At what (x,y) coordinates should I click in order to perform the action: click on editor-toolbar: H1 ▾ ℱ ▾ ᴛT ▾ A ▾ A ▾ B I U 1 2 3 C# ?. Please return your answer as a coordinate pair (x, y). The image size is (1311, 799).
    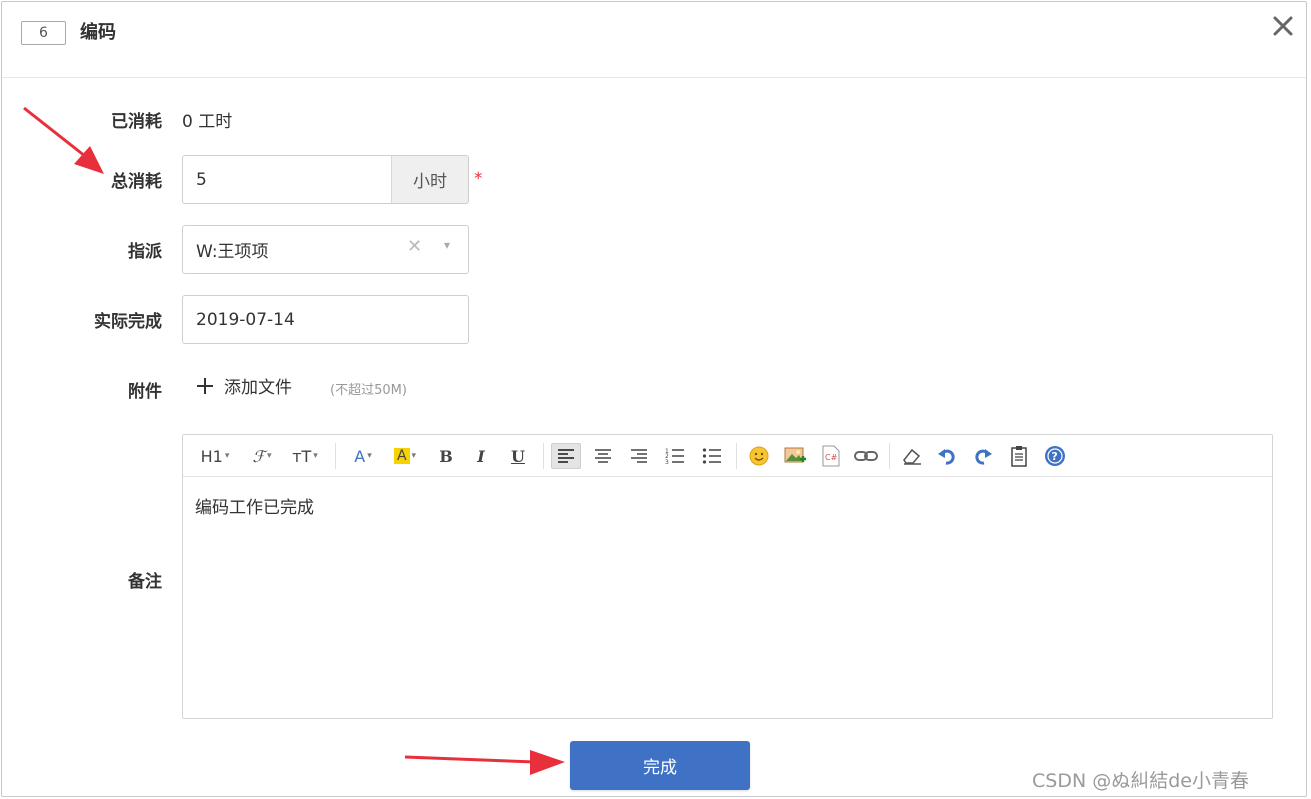
    Looking at the image, I should click on (727, 456).